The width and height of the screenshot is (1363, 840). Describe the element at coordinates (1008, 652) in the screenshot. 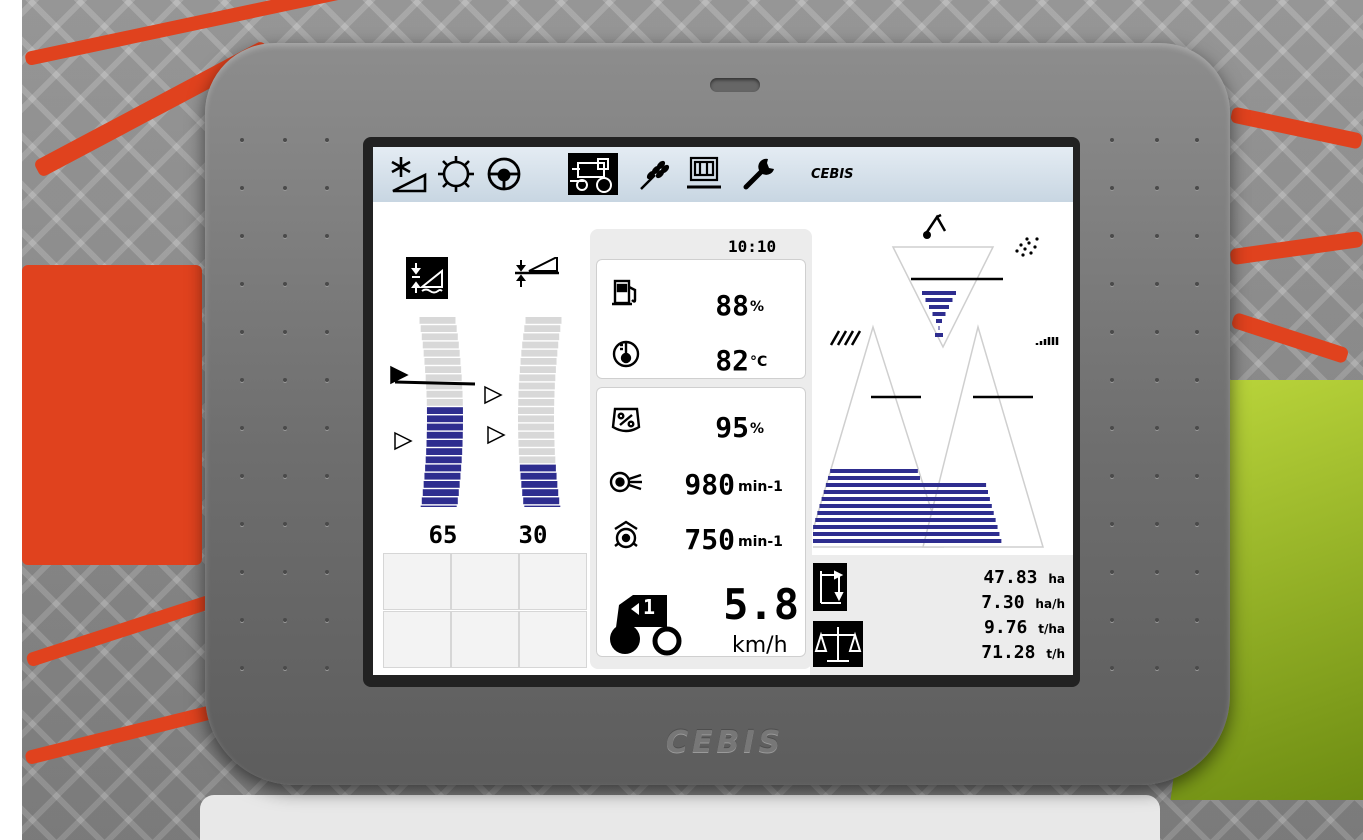

I see `stat-throughput-value: 71.28` at that location.